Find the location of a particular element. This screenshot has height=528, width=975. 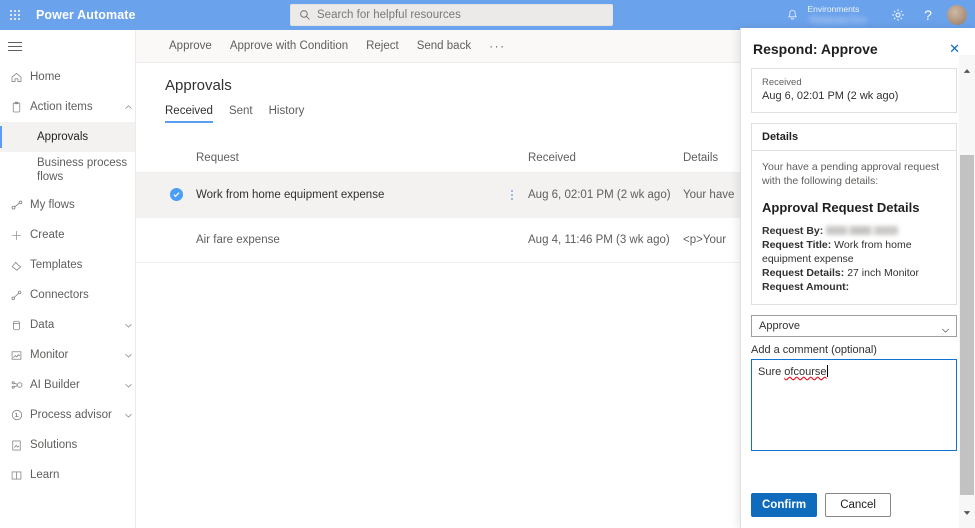

row-received-cell: Aug 6, 02:01 PM (2 wk ago) is located at coordinates (605, 195).